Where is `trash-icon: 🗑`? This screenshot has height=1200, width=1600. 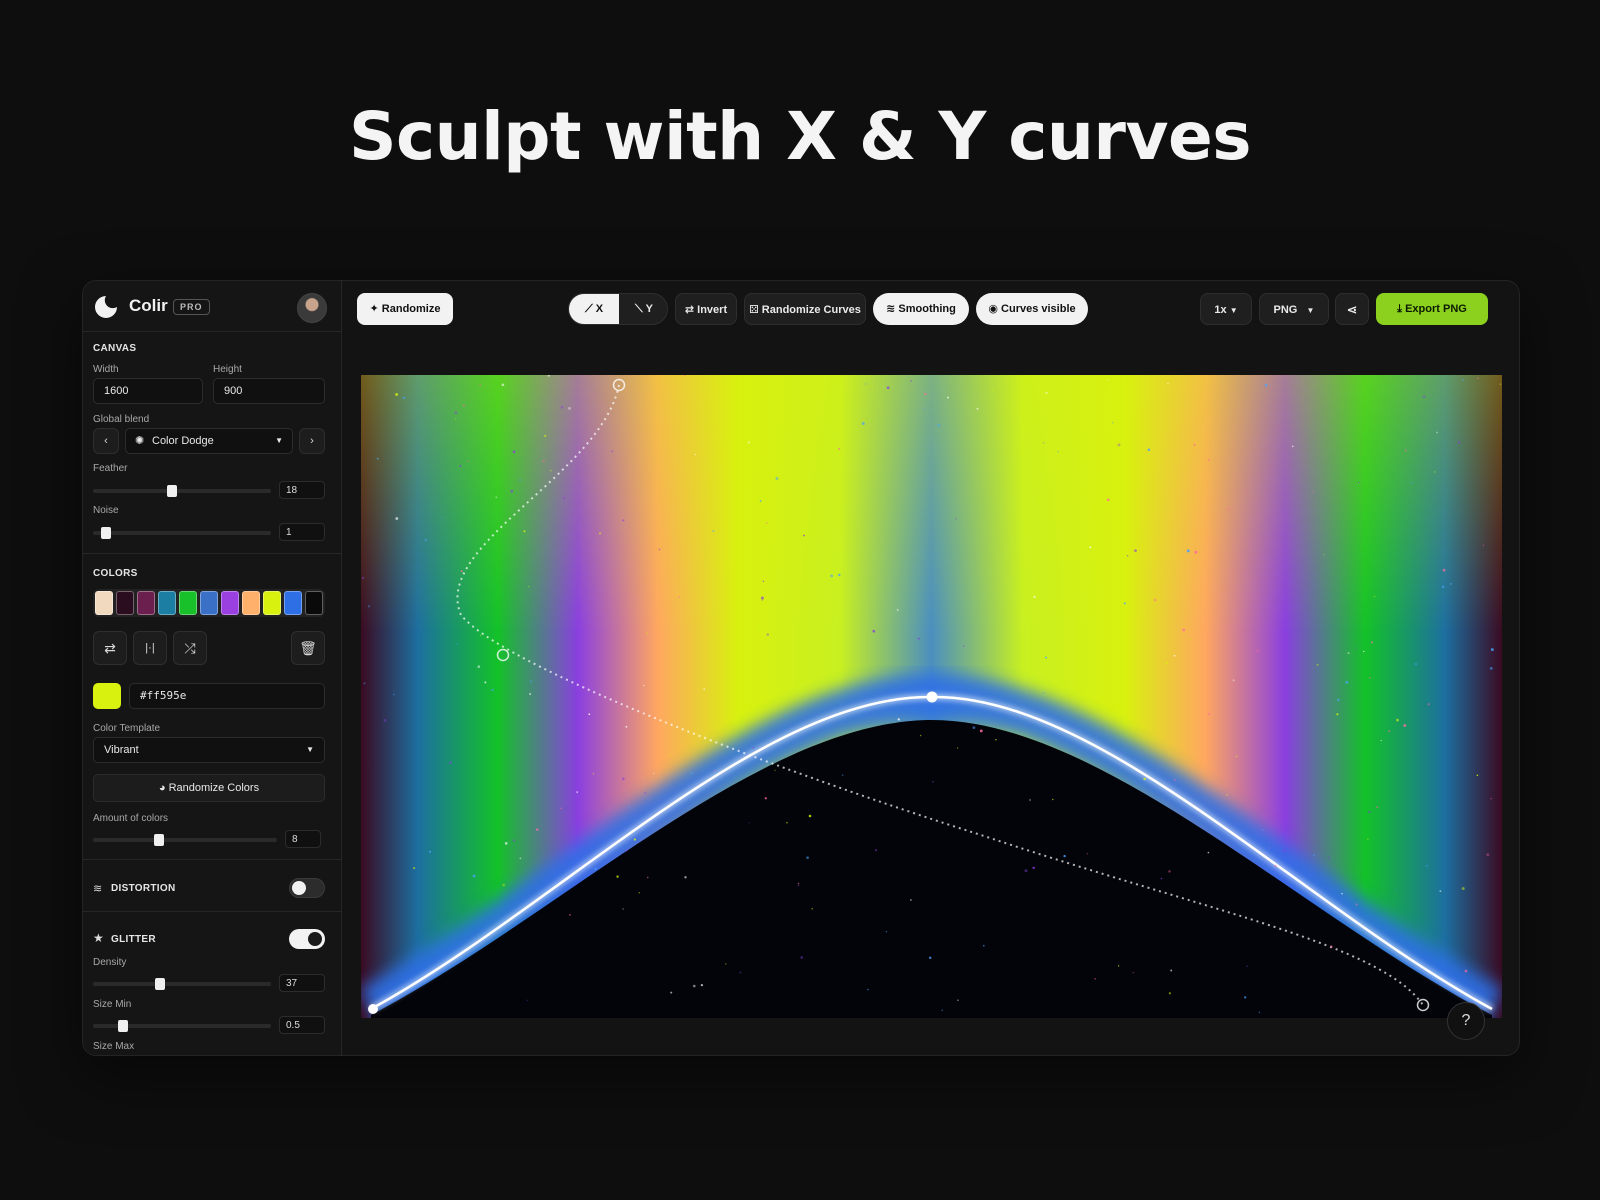 trash-icon: 🗑 is located at coordinates (308, 648).